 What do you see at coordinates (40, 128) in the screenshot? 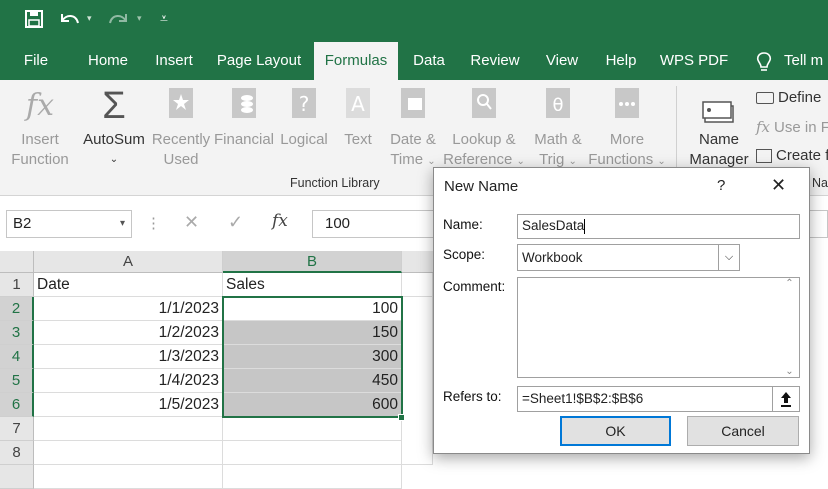
I see `insert-function-button: fx Insert Function` at bounding box center [40, 128].